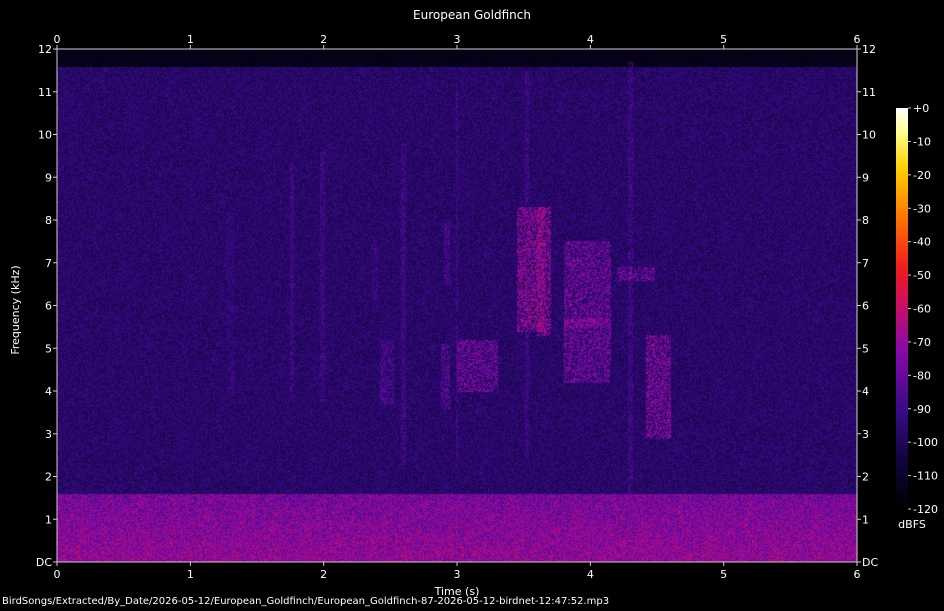 This screenshot has width=944, height=611. I want to click on colorbar-tick-label: -90, so click(922, 409).